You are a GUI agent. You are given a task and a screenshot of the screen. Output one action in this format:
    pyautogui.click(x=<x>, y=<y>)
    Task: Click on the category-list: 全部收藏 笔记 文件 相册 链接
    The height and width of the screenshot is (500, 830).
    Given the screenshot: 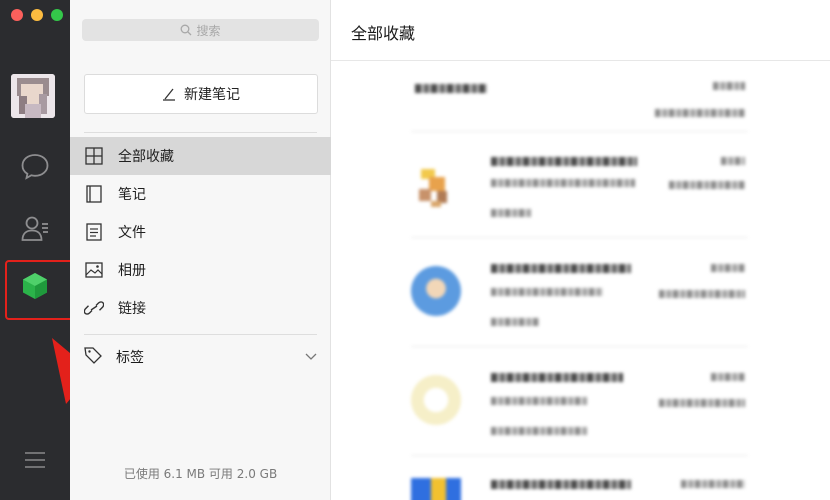 What is the action you would take?
    pyautogui.click(x=200, y=232)
    